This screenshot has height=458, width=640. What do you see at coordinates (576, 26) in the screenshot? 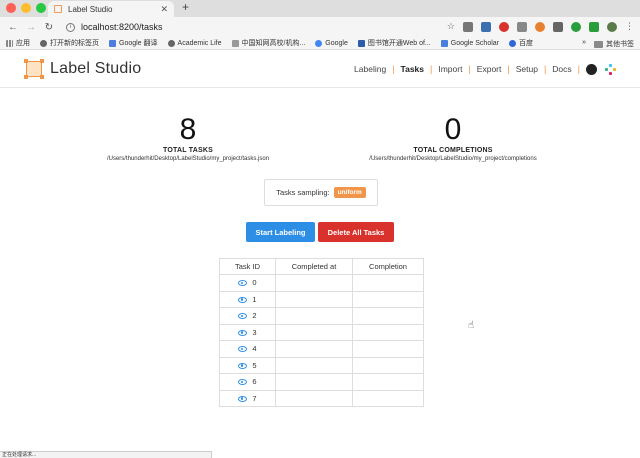
I see `extension-check-icon` at bounding box center [576, 26].